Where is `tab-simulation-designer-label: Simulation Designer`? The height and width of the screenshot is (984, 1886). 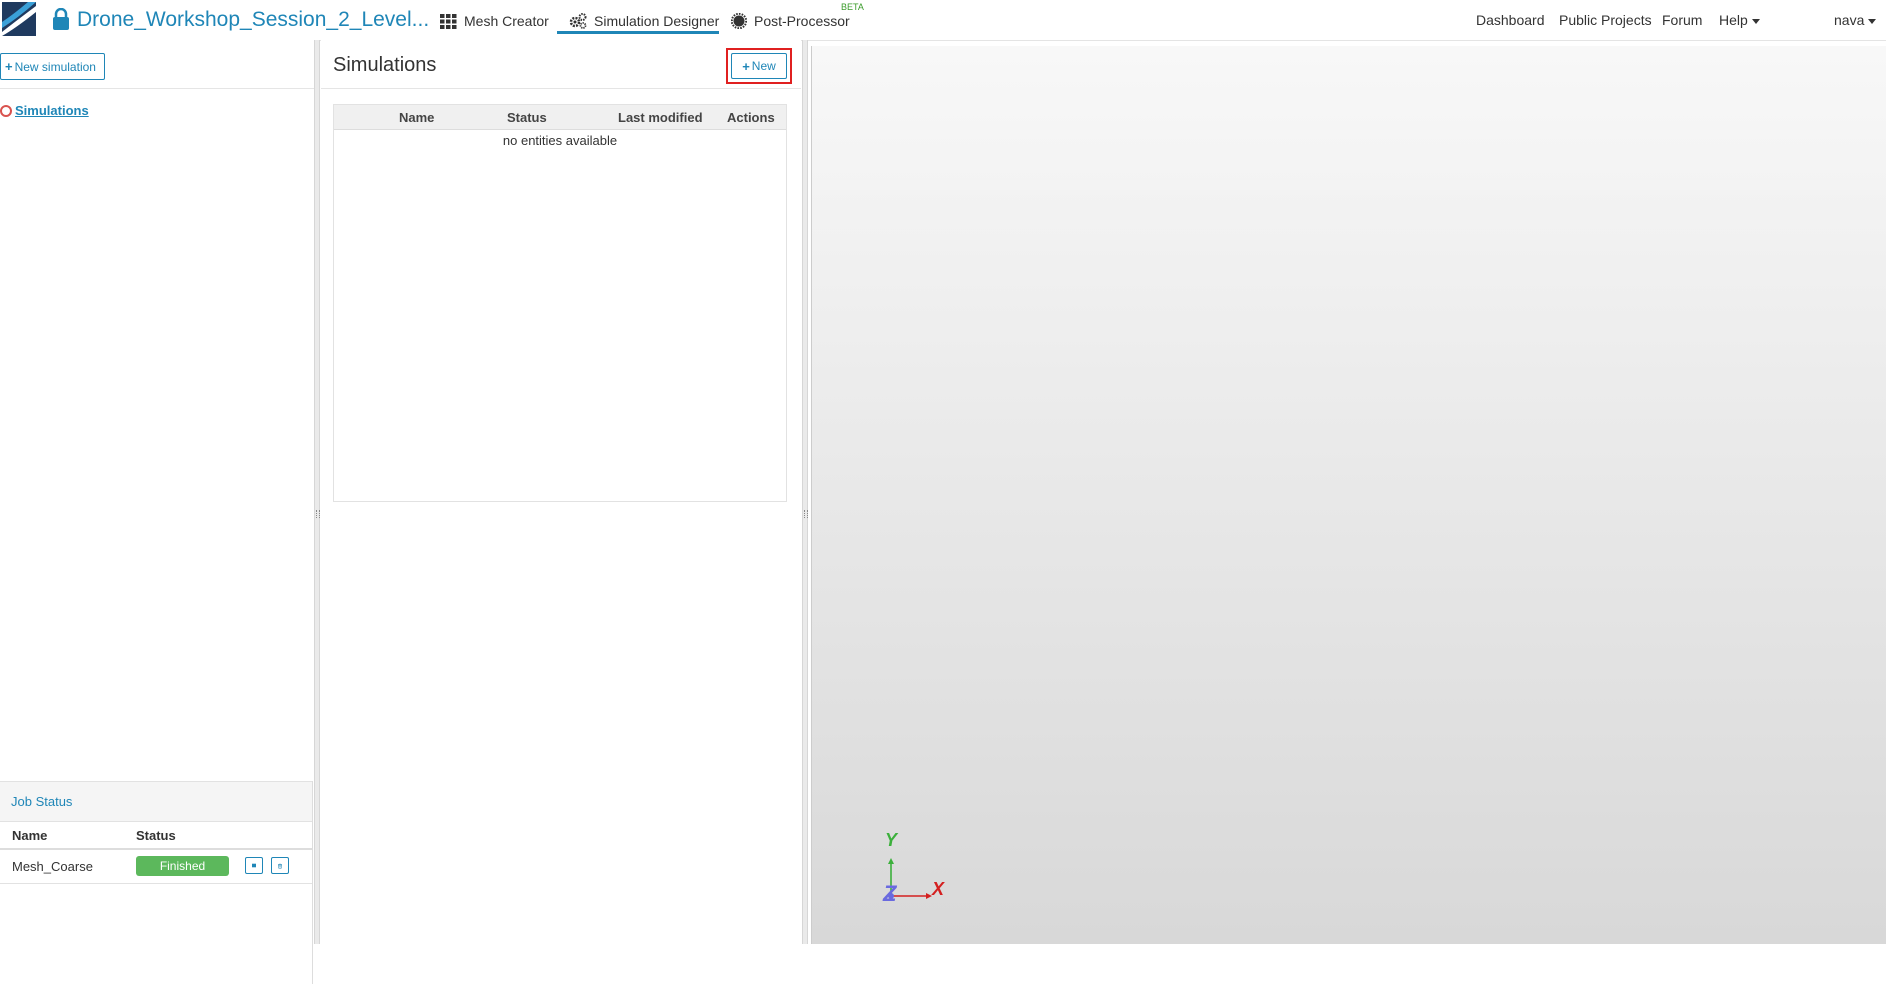 tab-simulation-designer-label: Simulation Designer is located at coordinates (657, 21).